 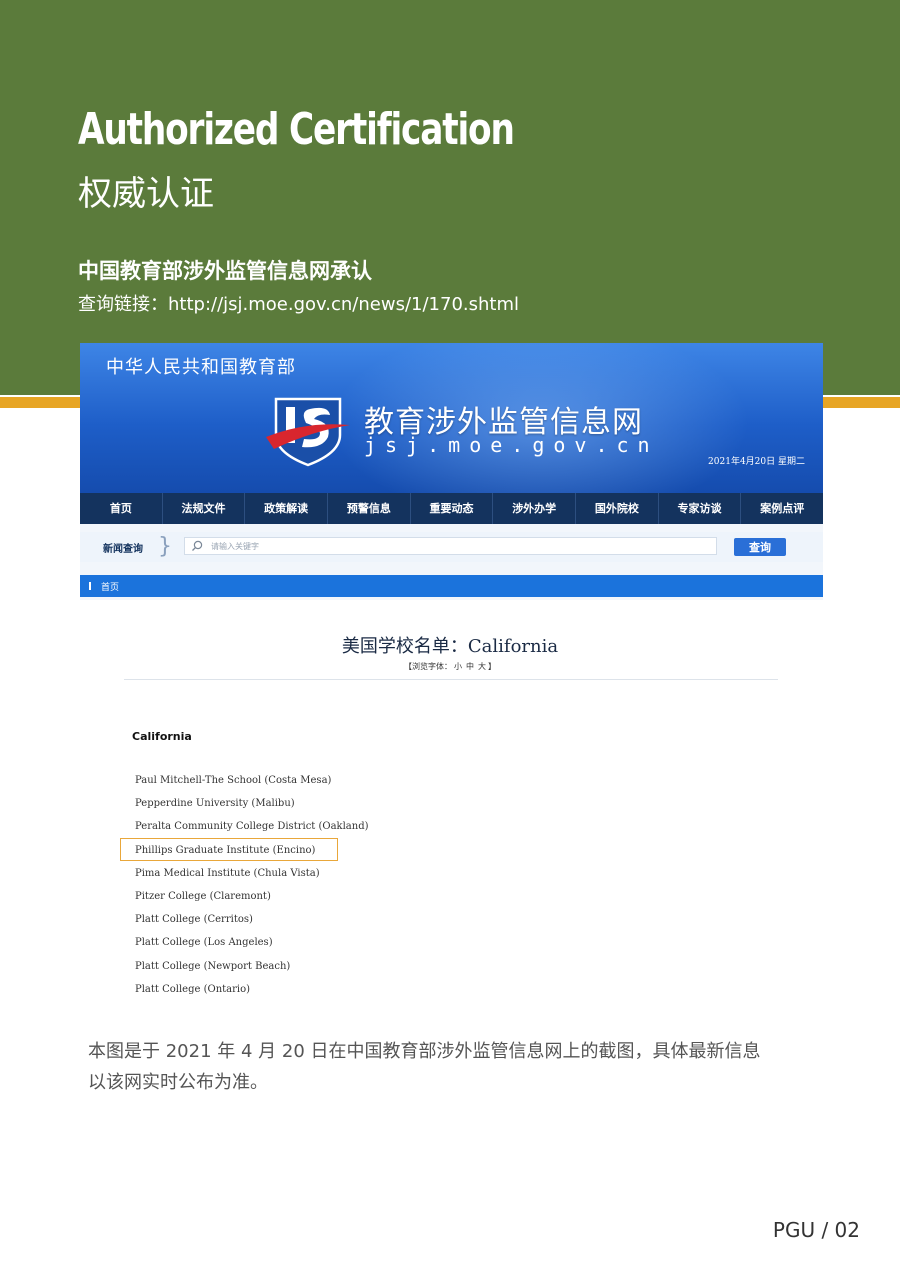 I want to click on page-title-zh: 权威认证, so click(x=146, y=194).